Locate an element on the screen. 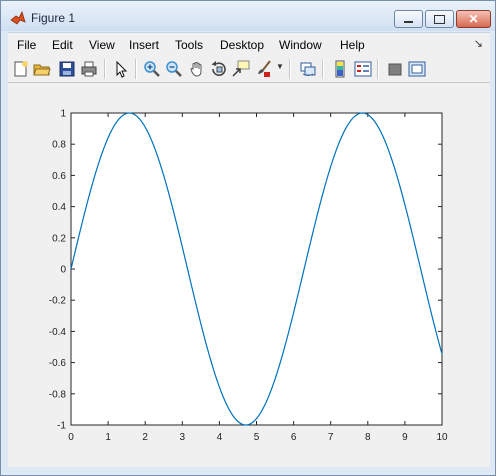 This screenshot has height=476, width=496. maximize-button is located at coordinates (439, 19).